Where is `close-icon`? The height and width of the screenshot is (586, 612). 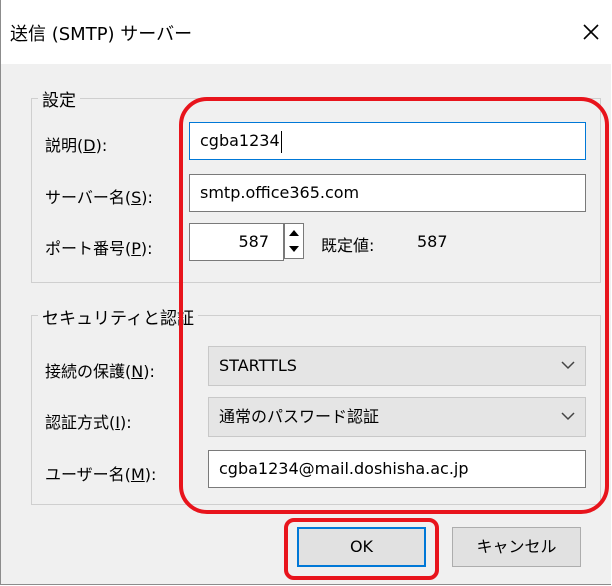
close-icon is located at coordinates (591, 32).